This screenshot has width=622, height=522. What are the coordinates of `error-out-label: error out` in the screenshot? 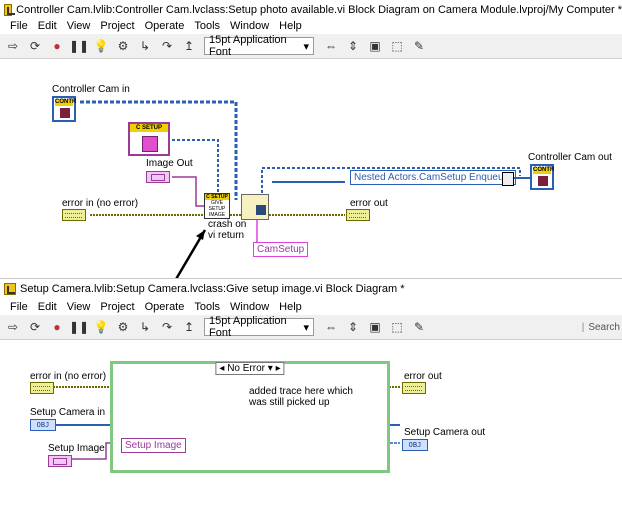 It's located at (423, 376).